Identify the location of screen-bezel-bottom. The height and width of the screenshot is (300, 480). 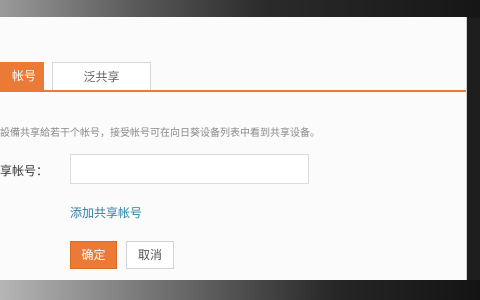
(240, 290).